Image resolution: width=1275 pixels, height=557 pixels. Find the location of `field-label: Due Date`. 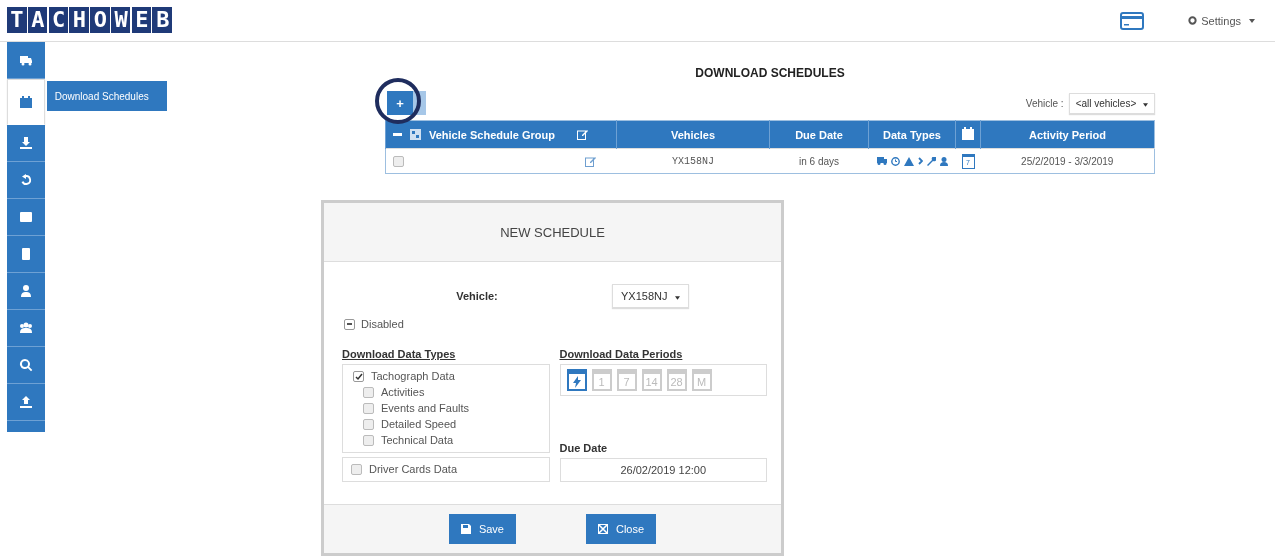

field-label: Due Date is located at coordinates (584, 448).